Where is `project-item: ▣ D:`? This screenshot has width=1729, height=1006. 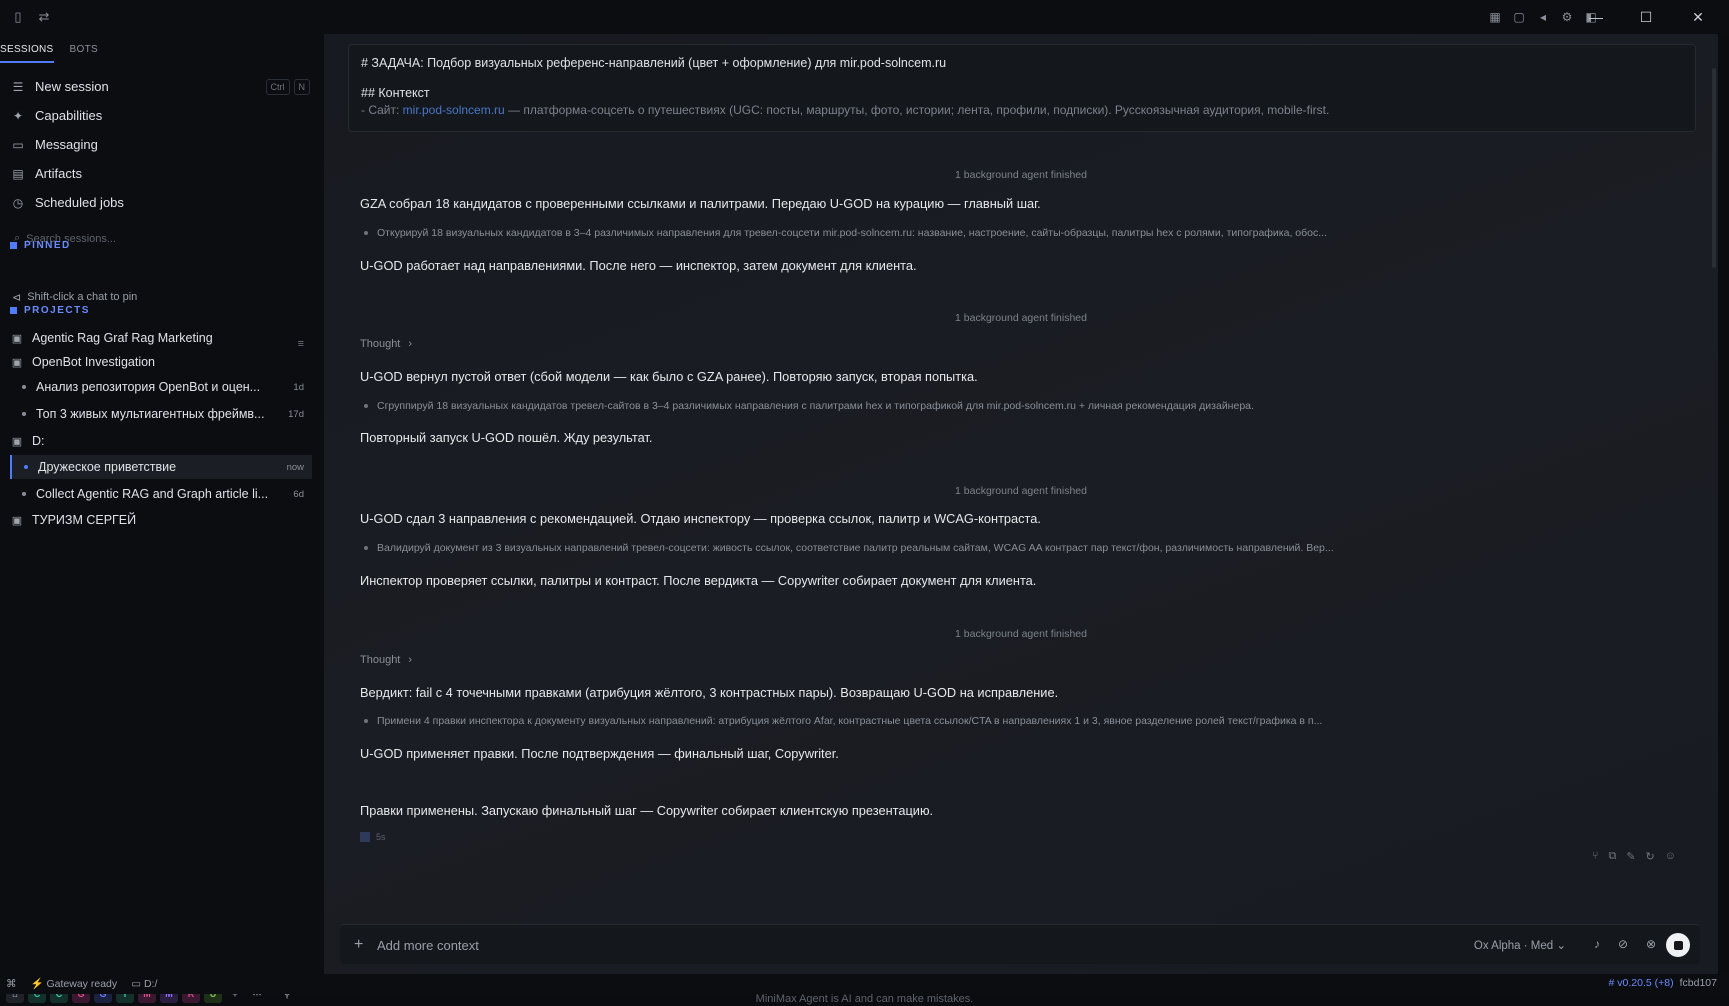
project-item: ▣ D: is located at coordinates (161, 441).